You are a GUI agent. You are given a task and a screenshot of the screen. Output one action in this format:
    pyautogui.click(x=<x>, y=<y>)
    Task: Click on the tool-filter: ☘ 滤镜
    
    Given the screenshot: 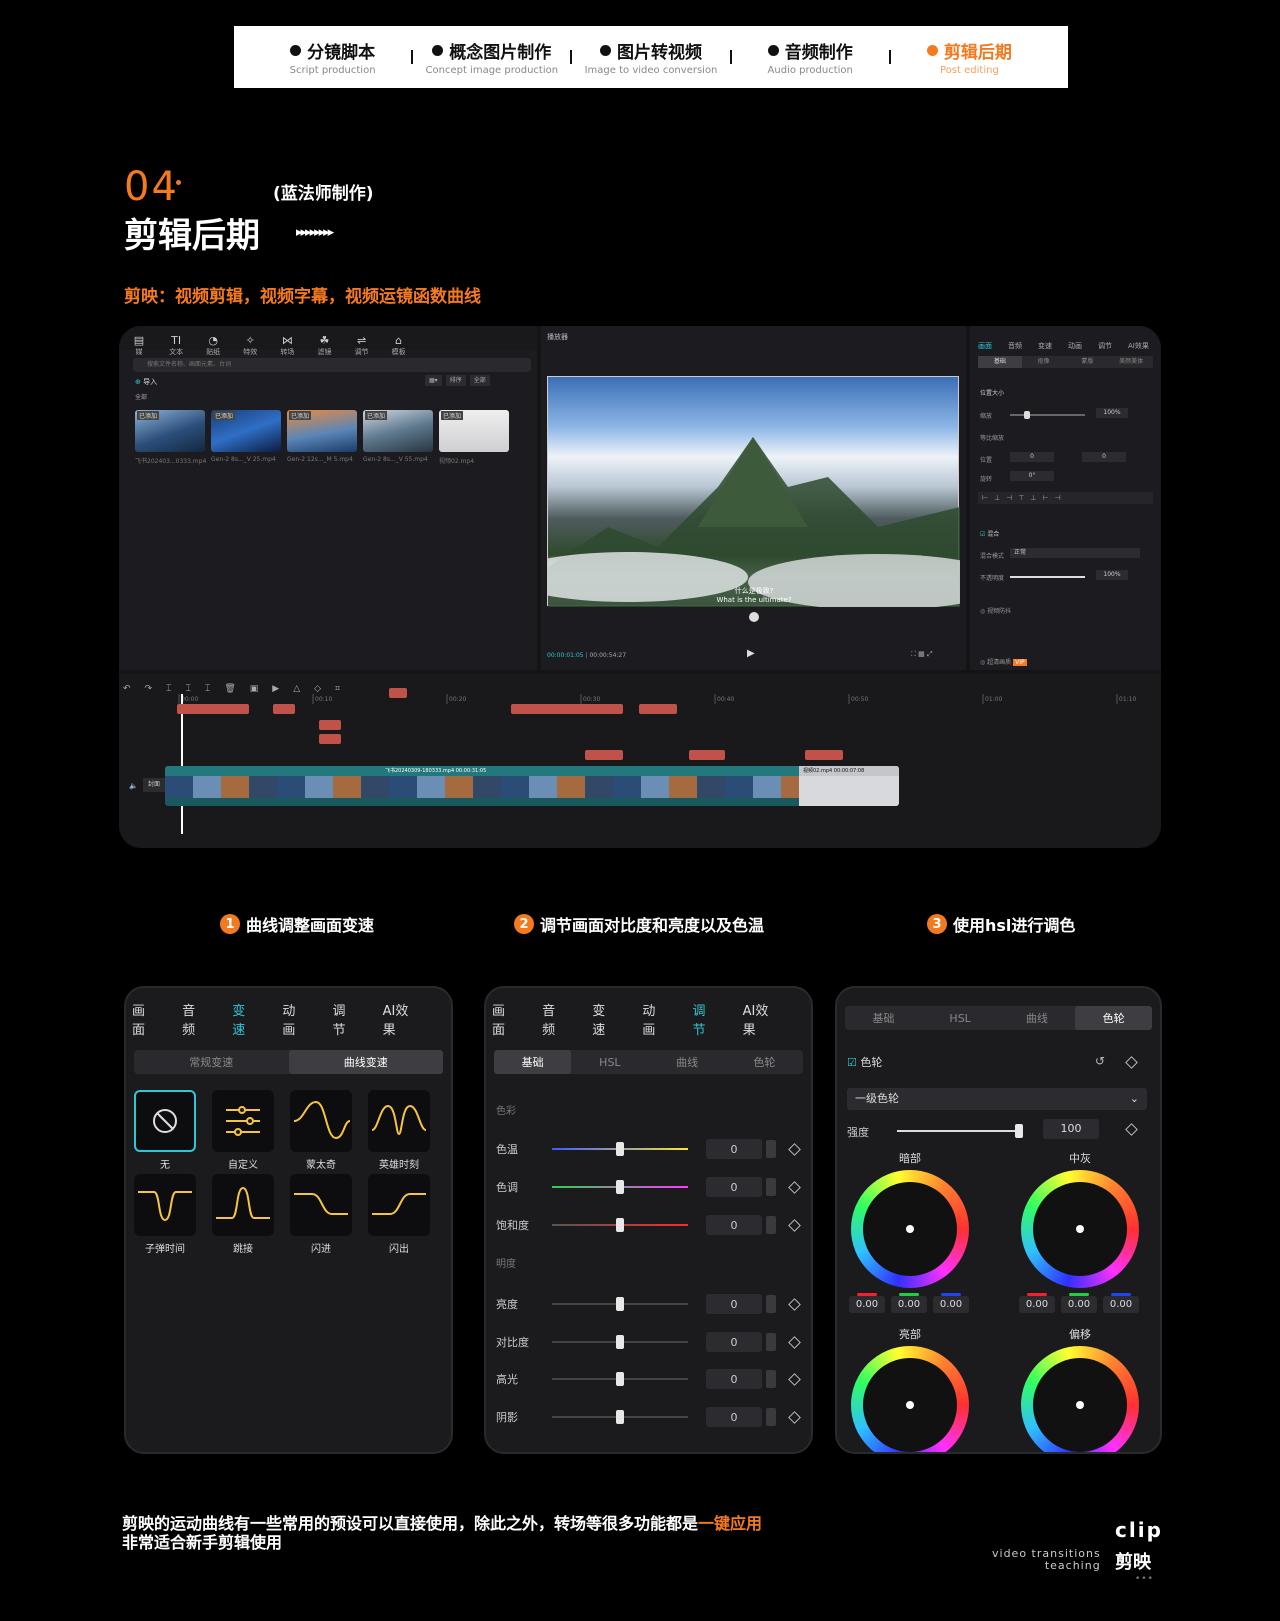 What is the action you would take?
    pyautogui.click(x=324, y=346)
    